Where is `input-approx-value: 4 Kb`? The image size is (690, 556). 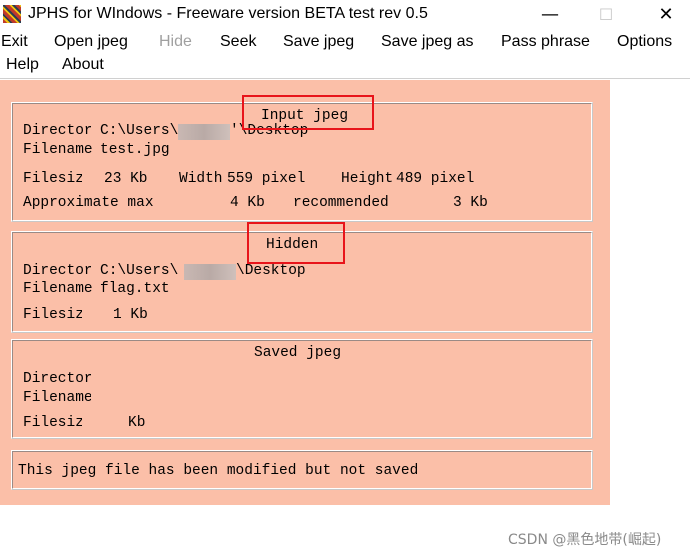
input-approx-value: 4 Kb is located at coordinates (247, 203).